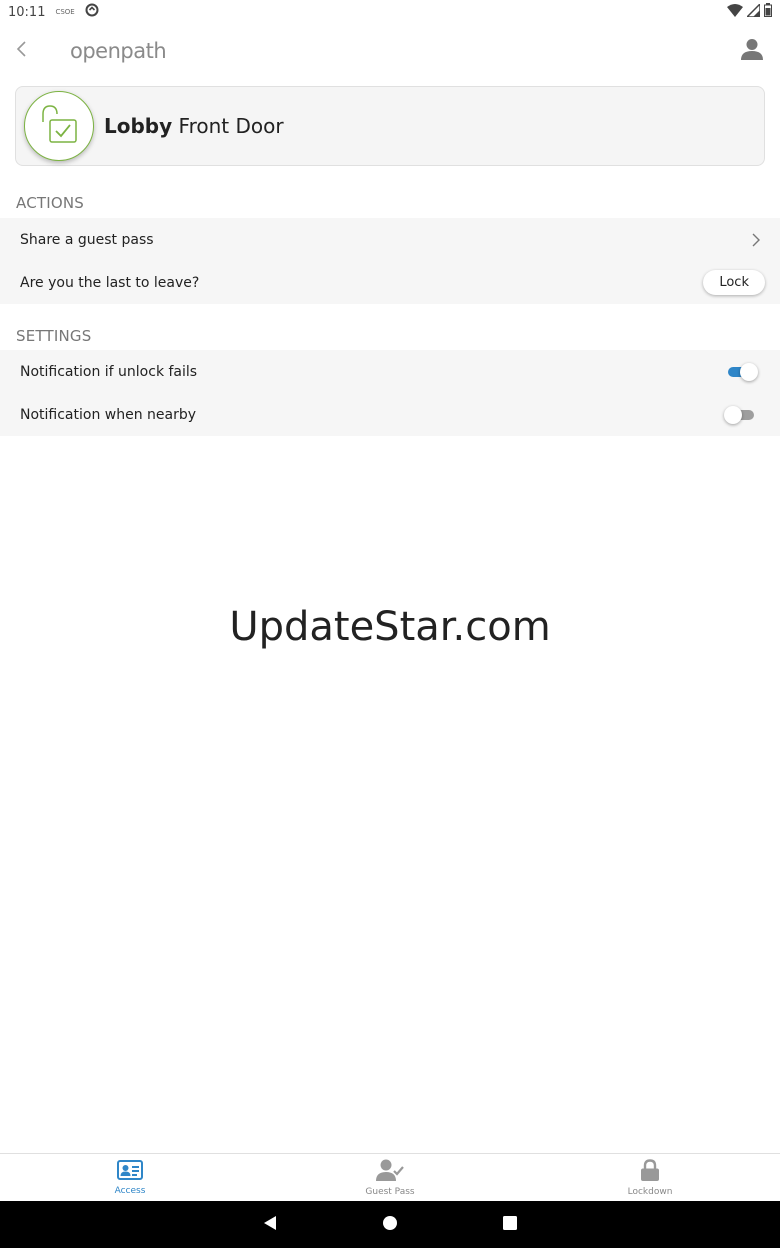  I want to click on actions-header: ACTIONS, so click(50, 203).